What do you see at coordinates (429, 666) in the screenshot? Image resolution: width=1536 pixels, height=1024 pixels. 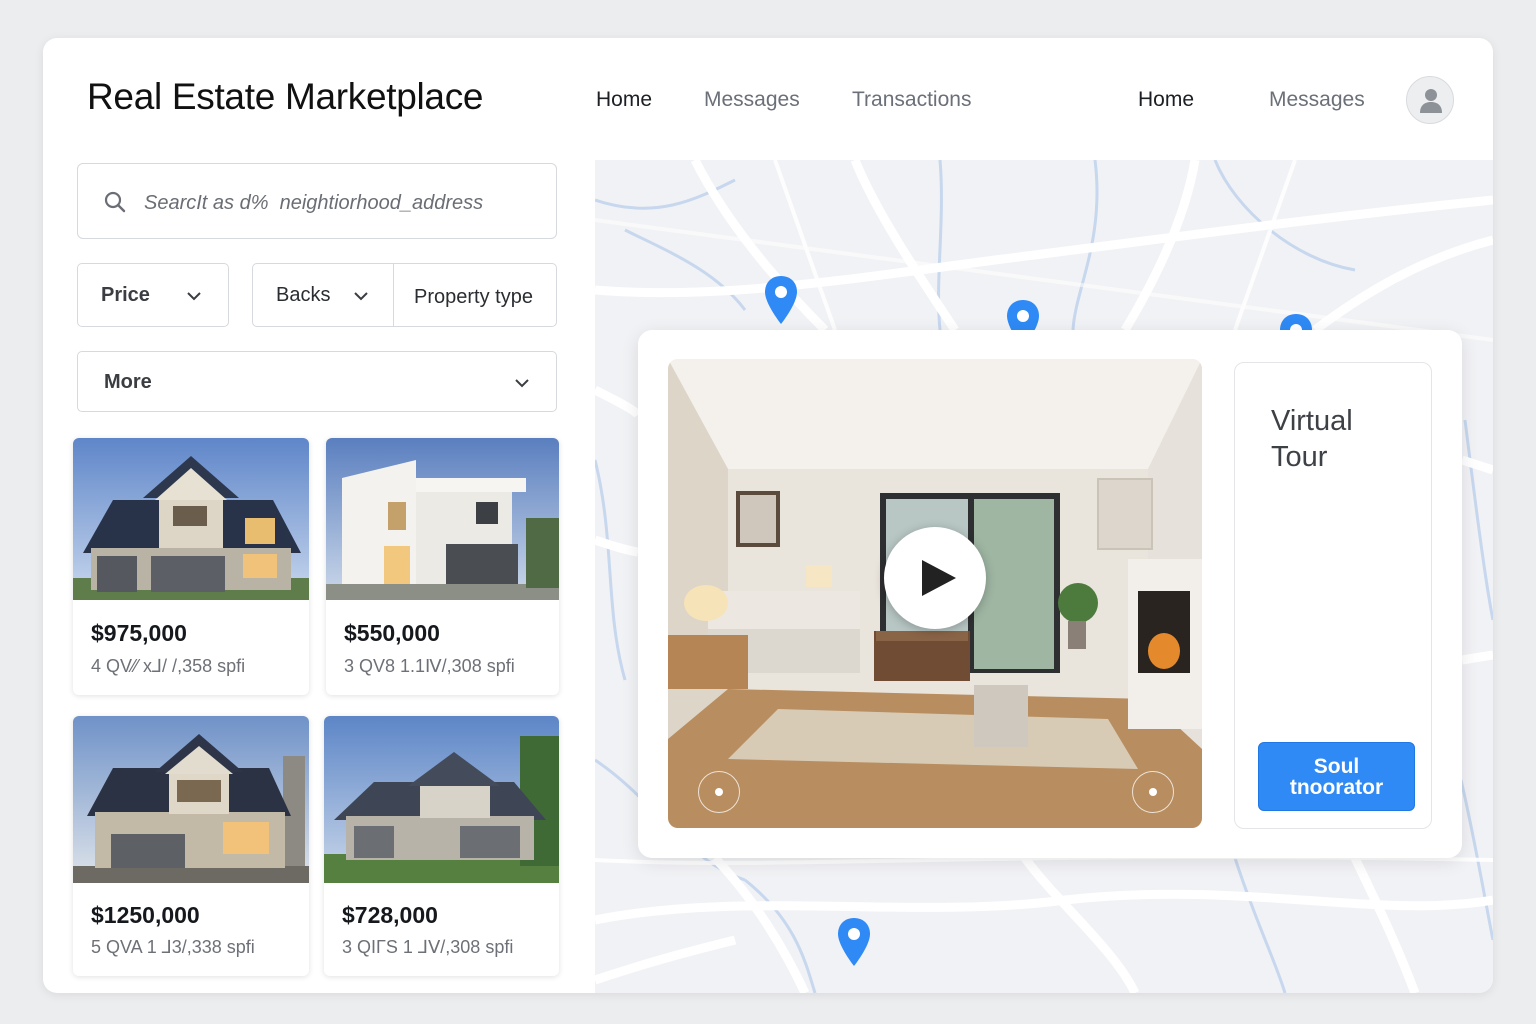 I see `listing-details: 3 QV8 1.1Ⅳ/,308 spfi` at bounding box center [429, 666].